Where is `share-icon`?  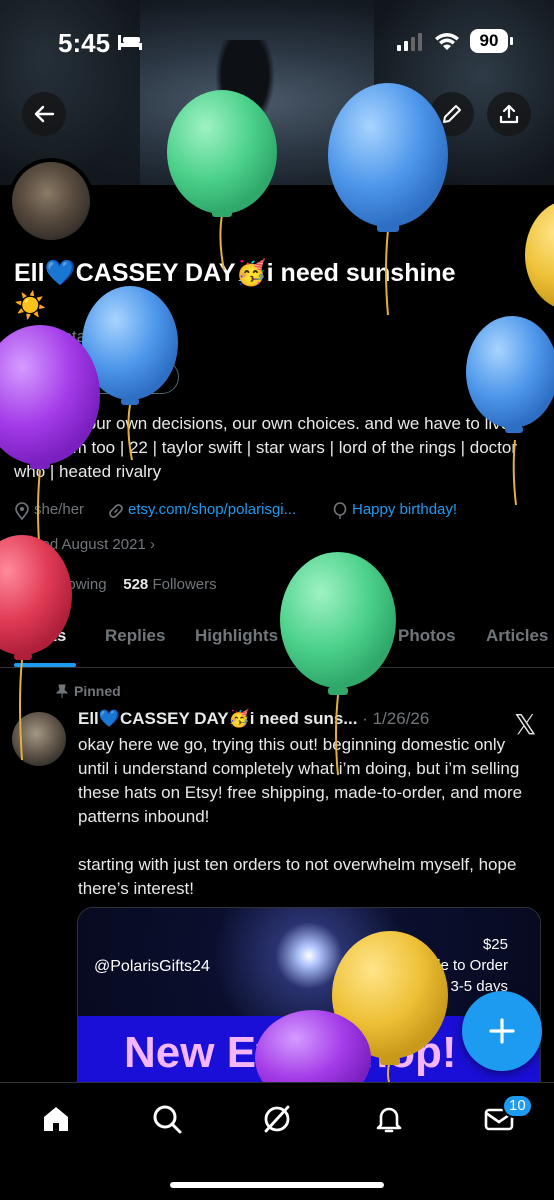 share-icon is located at coordinates (509, 114).